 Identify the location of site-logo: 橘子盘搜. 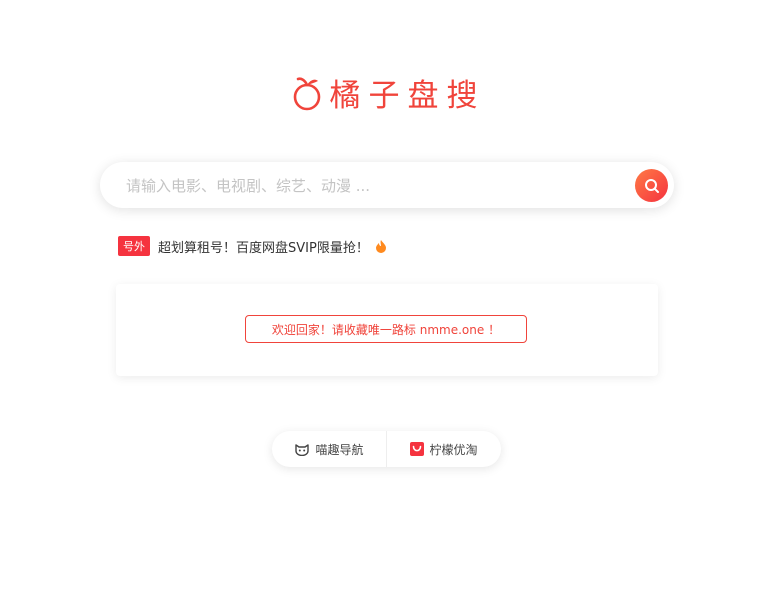
(387, 92).